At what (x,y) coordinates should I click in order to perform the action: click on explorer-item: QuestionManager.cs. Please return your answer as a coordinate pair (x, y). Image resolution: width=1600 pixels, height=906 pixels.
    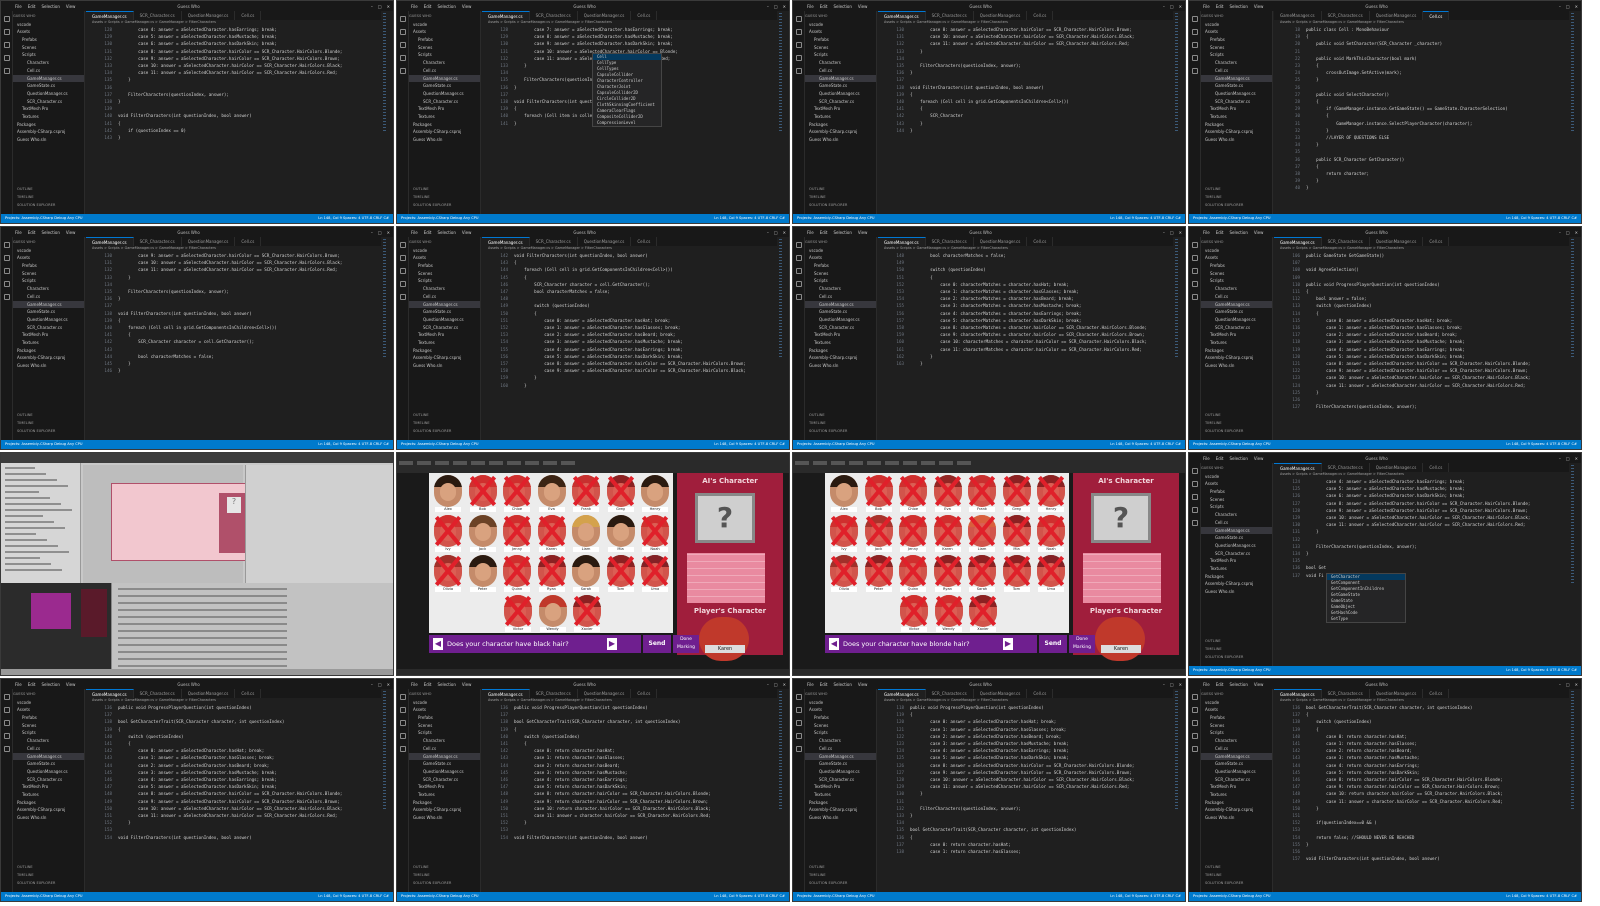
    Looking at the image, I should click on (840, 772).